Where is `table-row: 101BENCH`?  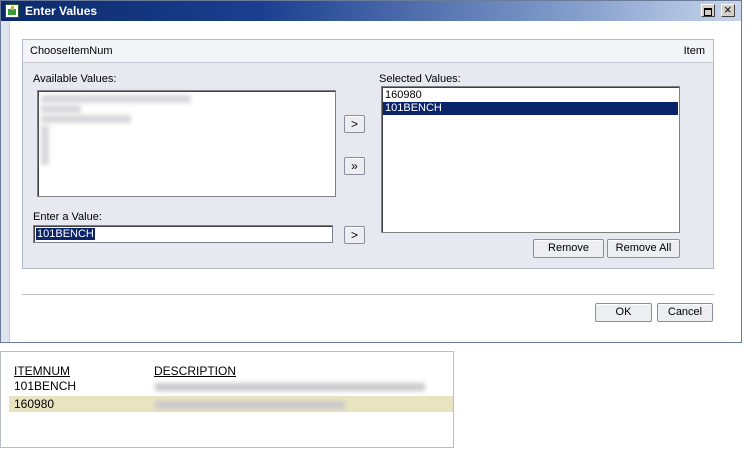
table-row: 101BENCH is located at coordinates (231, 386).